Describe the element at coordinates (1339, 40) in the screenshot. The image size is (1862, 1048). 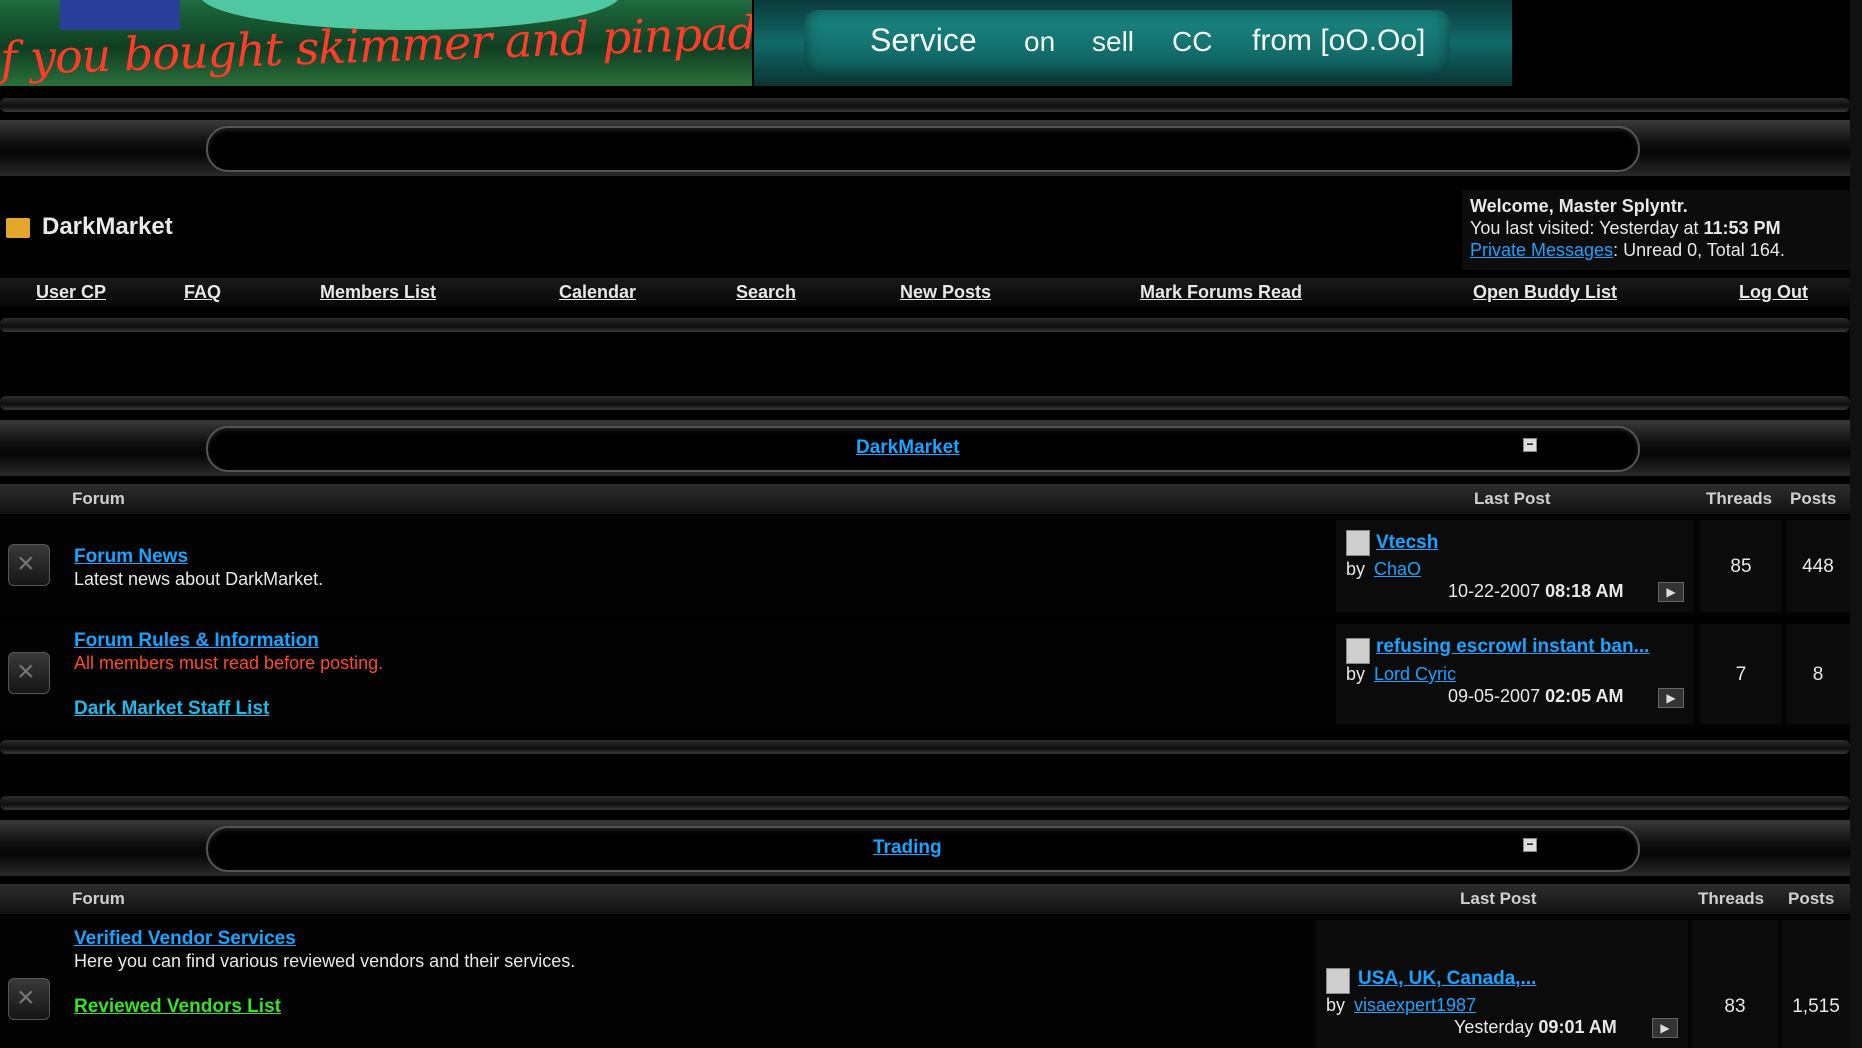
I see `service-from: from [oO.Oo]` at that location.